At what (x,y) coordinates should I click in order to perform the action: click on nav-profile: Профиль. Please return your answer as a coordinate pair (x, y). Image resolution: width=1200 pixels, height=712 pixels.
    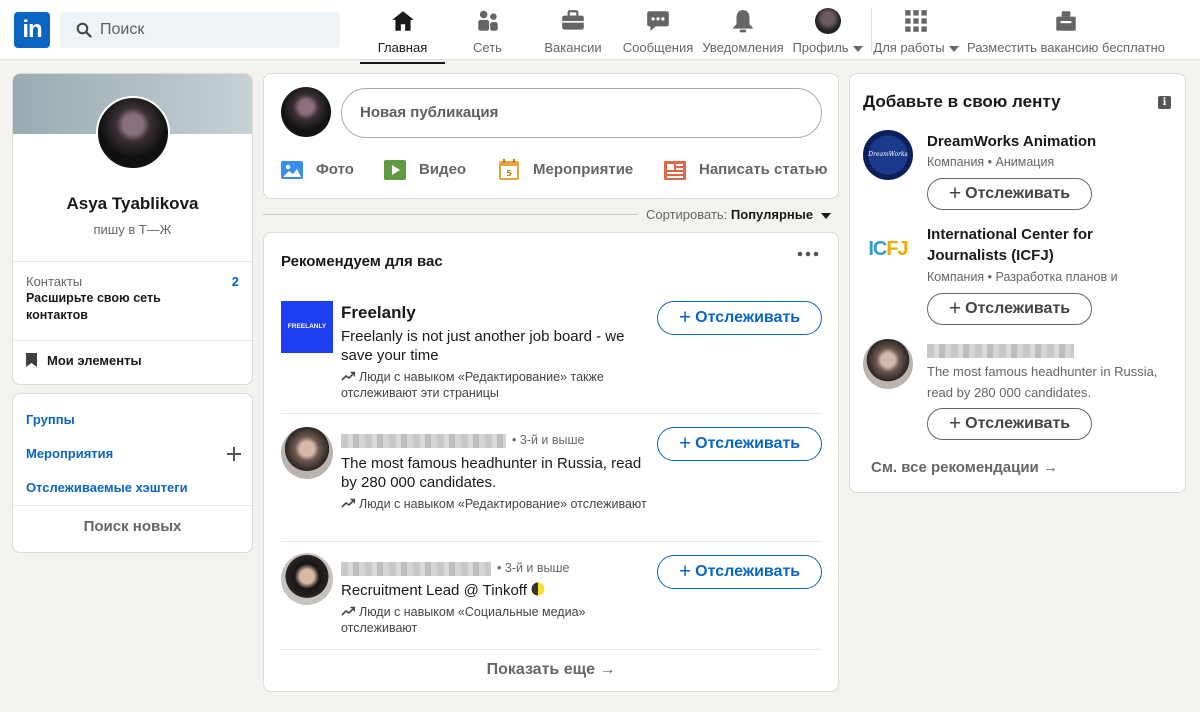
    Looking at the image, I should click on (827, 32).